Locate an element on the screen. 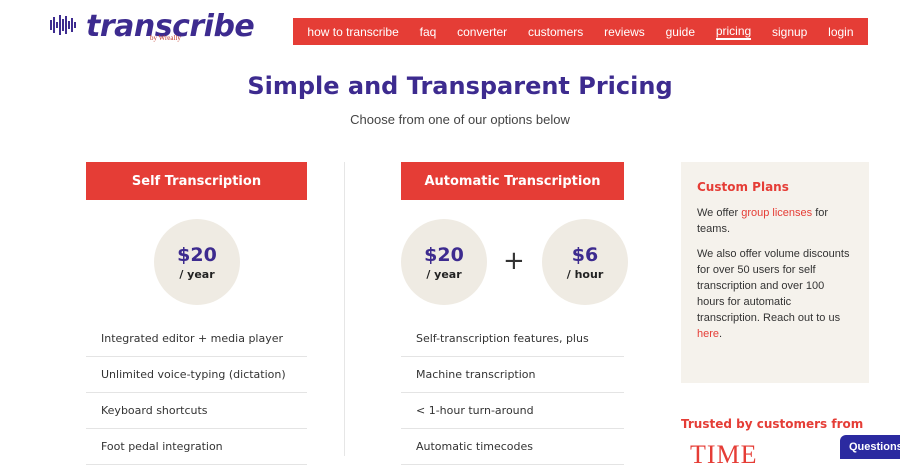 Image resolution: width=900 pixels, height=469 pixels. column-divider is located at coordinates (344, 309).